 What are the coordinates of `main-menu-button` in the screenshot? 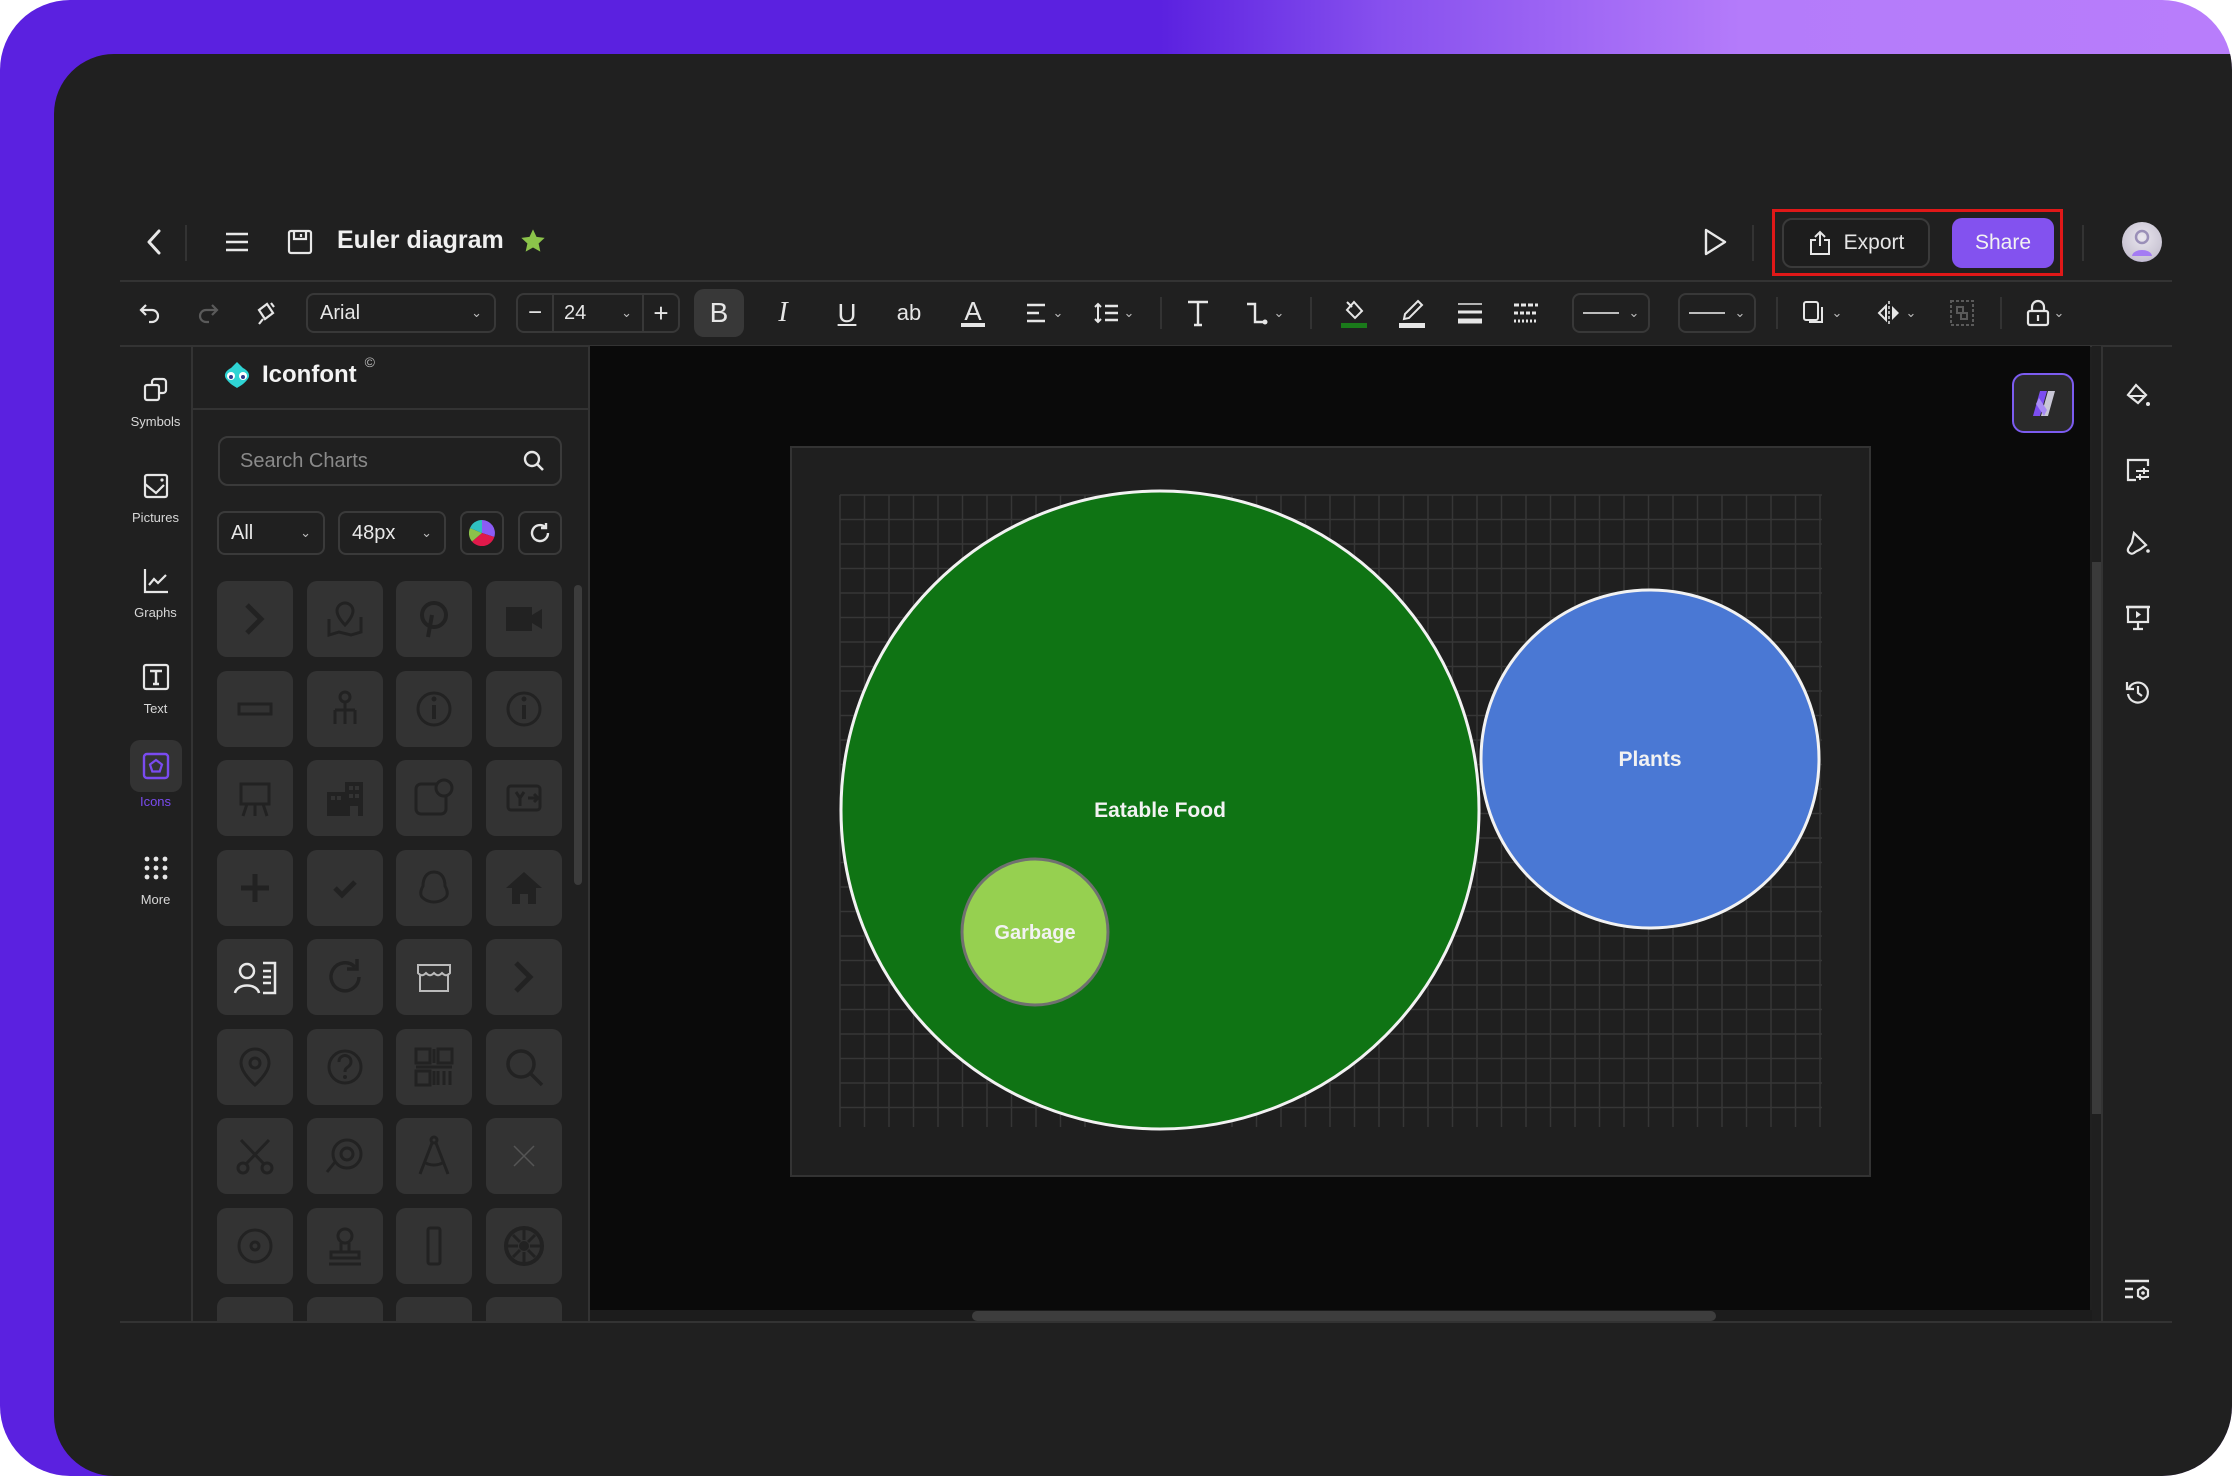 It's located at (237, 242).